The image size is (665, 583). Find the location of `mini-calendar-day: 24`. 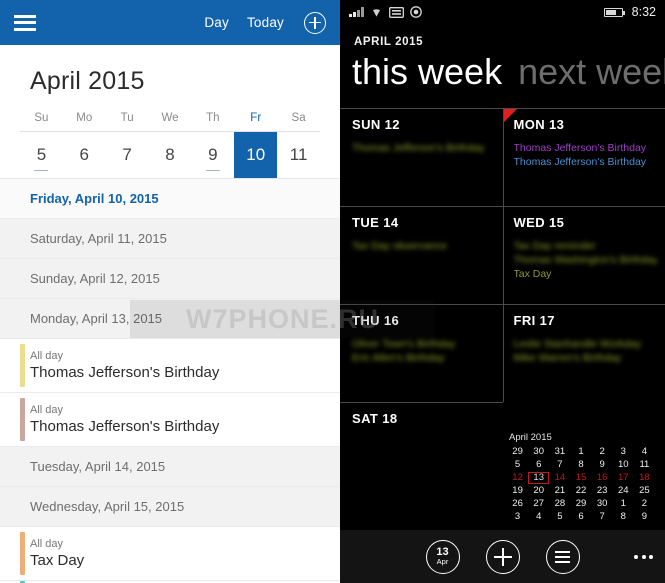

mini-calendar-day: 24 is located at coordinates (623, 491).